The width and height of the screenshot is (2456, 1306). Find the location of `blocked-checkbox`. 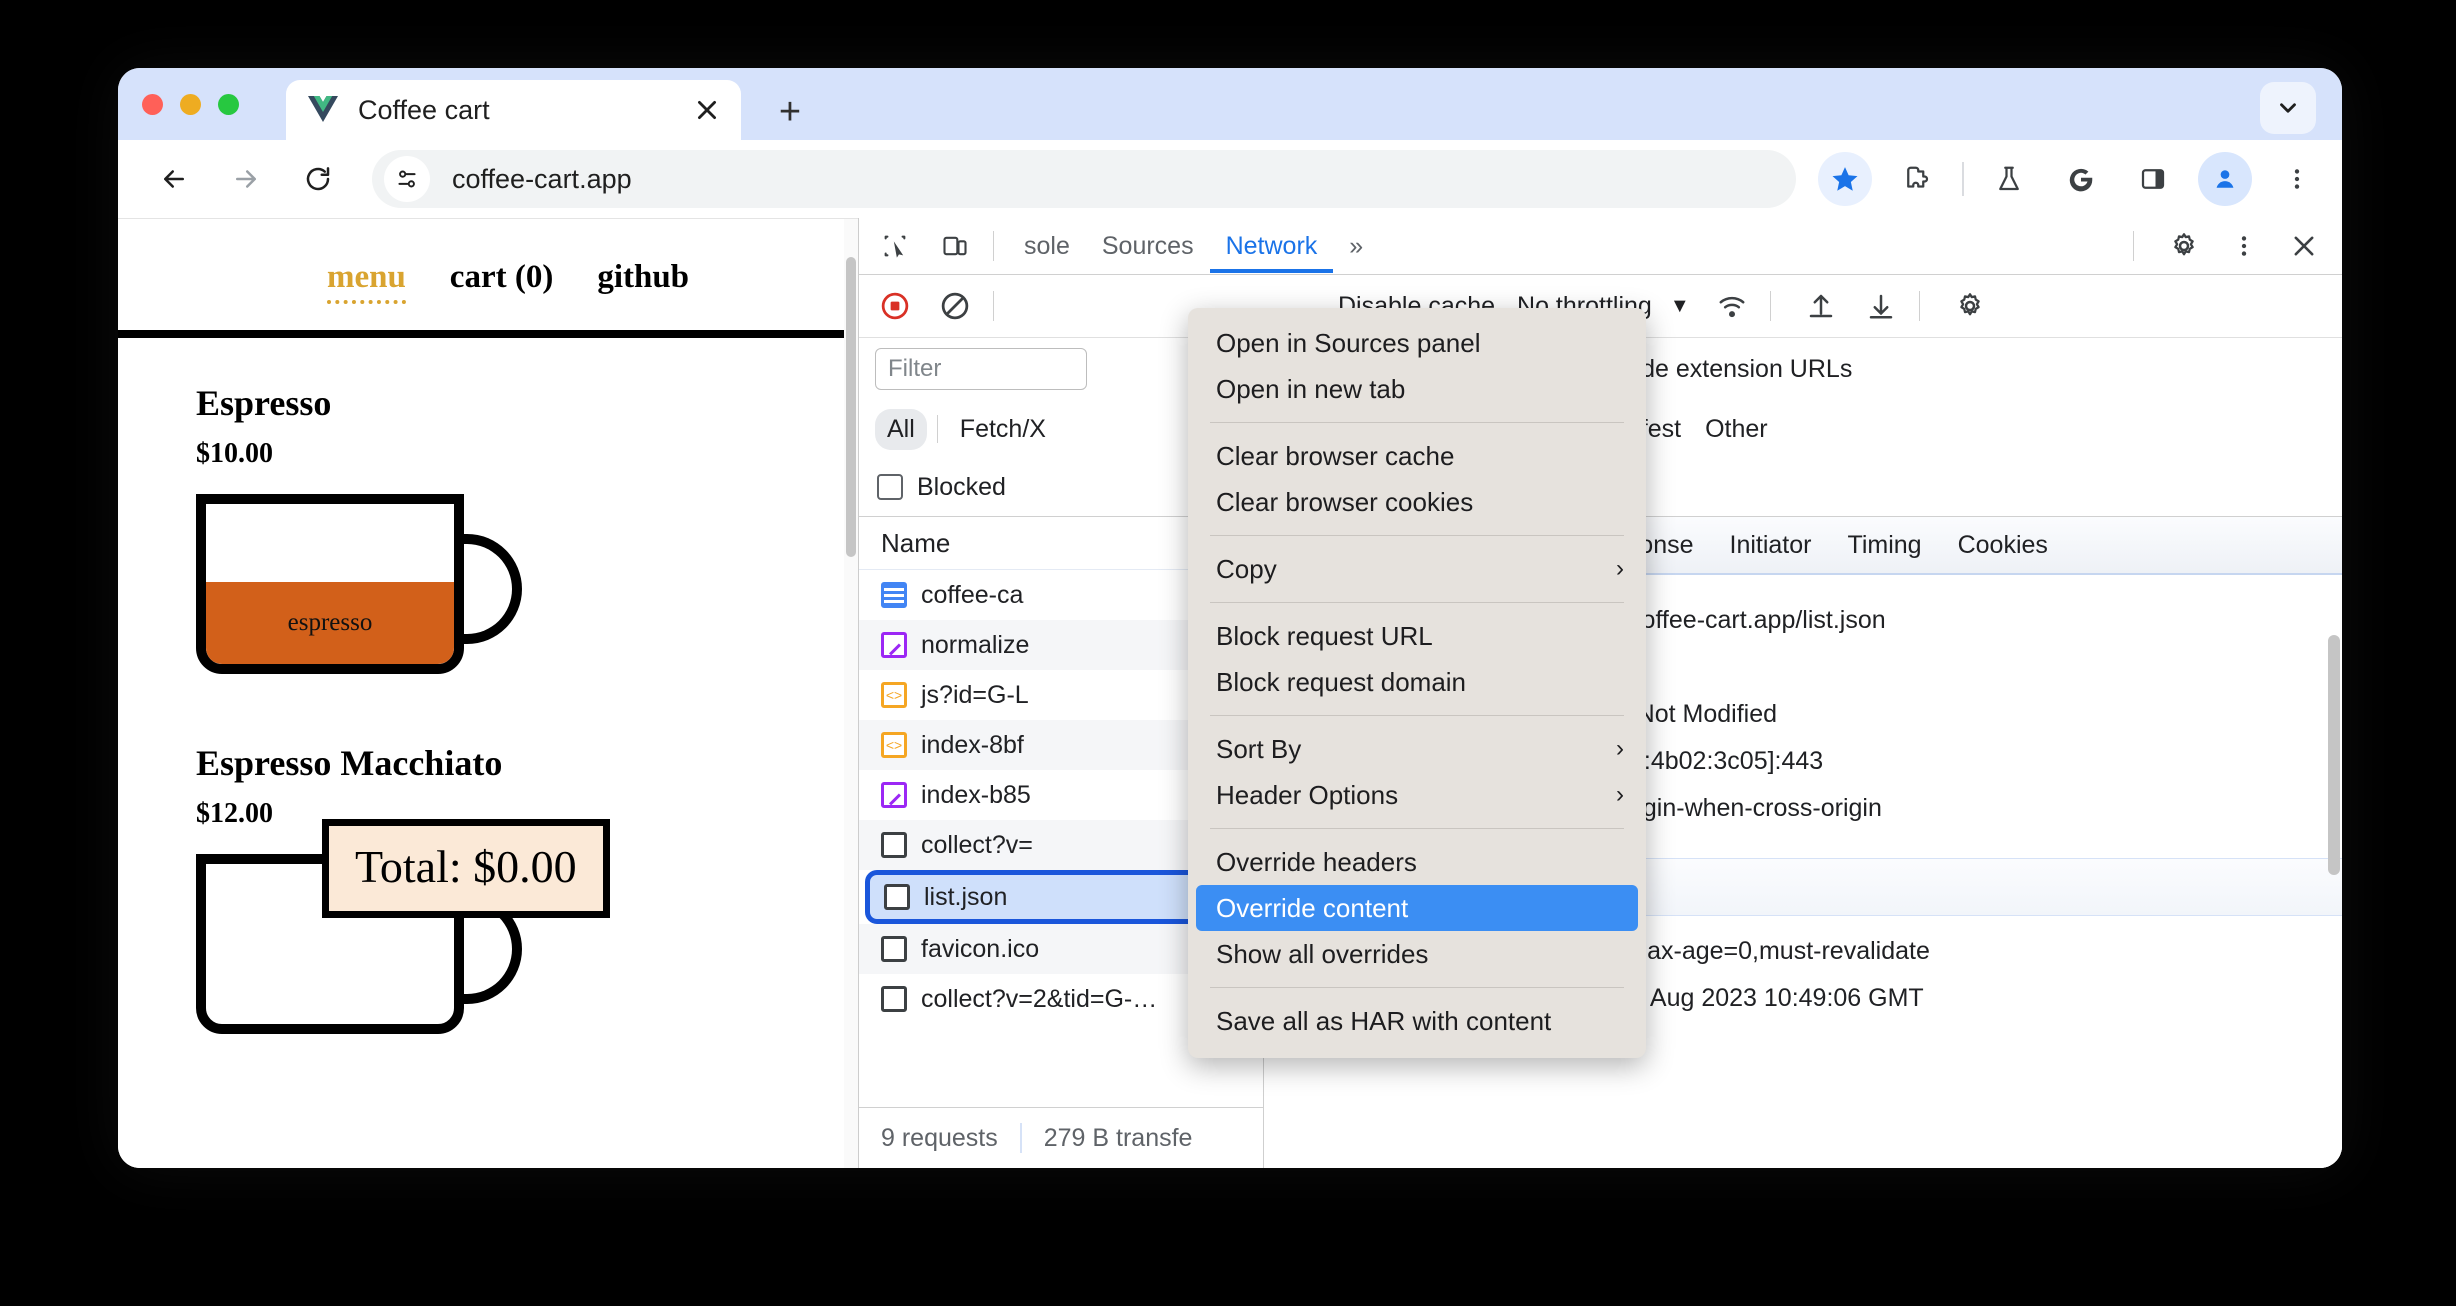

blocked-checkbox is located at coordinates (890, 487).